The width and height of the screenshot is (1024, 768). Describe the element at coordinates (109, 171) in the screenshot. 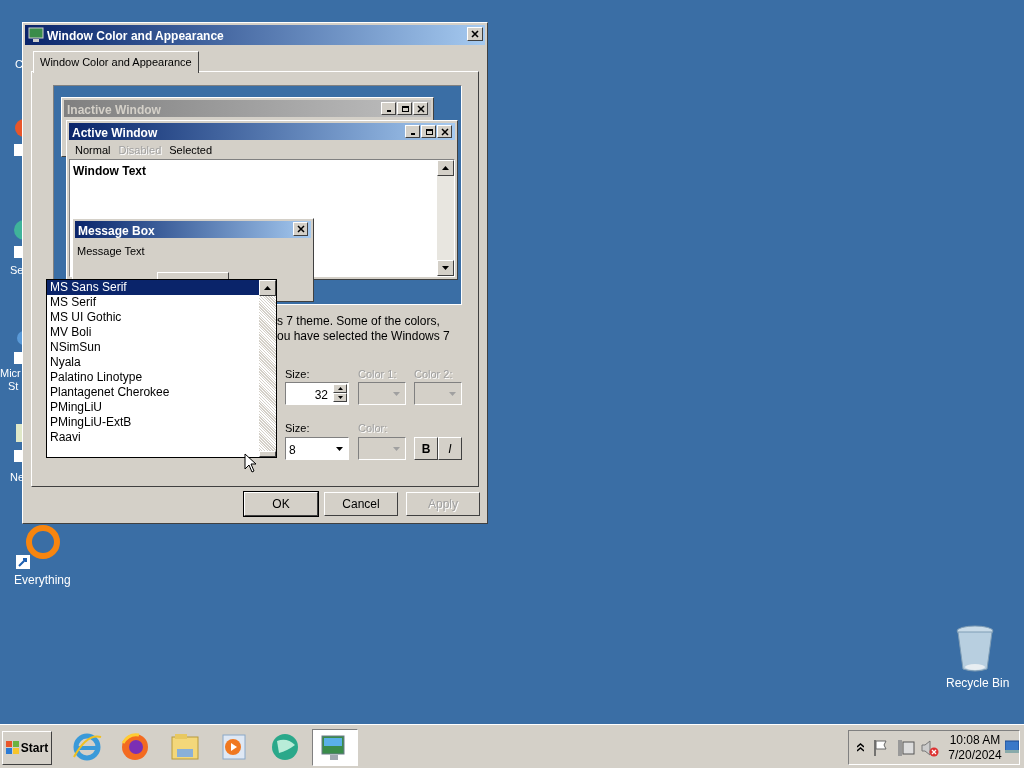

I see `window-text: Window Text` at that location.